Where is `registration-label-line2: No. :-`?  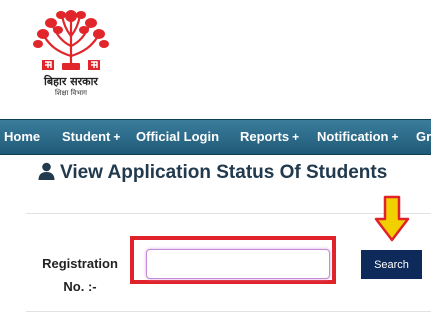
registration-label-line2: No. :- is located at coordinates (80, 286).